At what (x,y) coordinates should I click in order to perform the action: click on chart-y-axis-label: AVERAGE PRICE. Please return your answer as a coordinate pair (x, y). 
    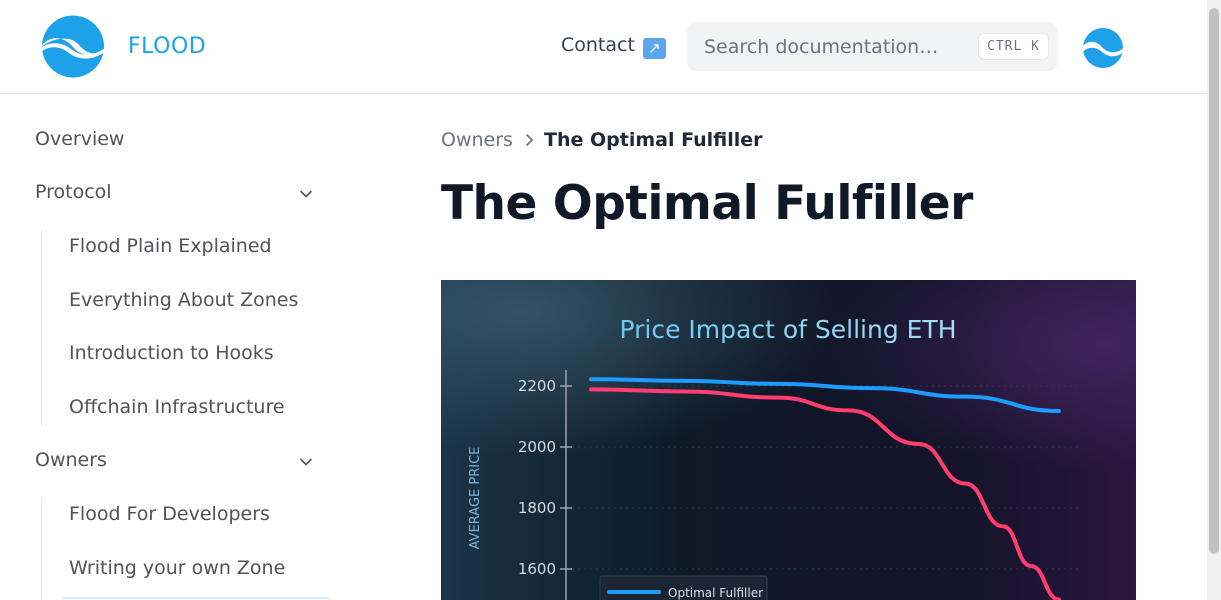
    Looking at the image, I should click on (475, 498).